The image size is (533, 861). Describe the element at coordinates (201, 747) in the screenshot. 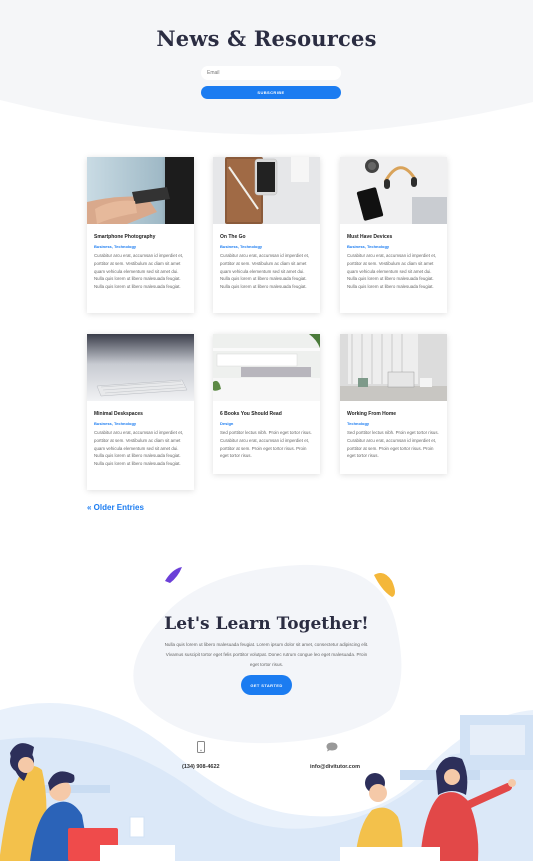

I see `phone-icon` at that location.